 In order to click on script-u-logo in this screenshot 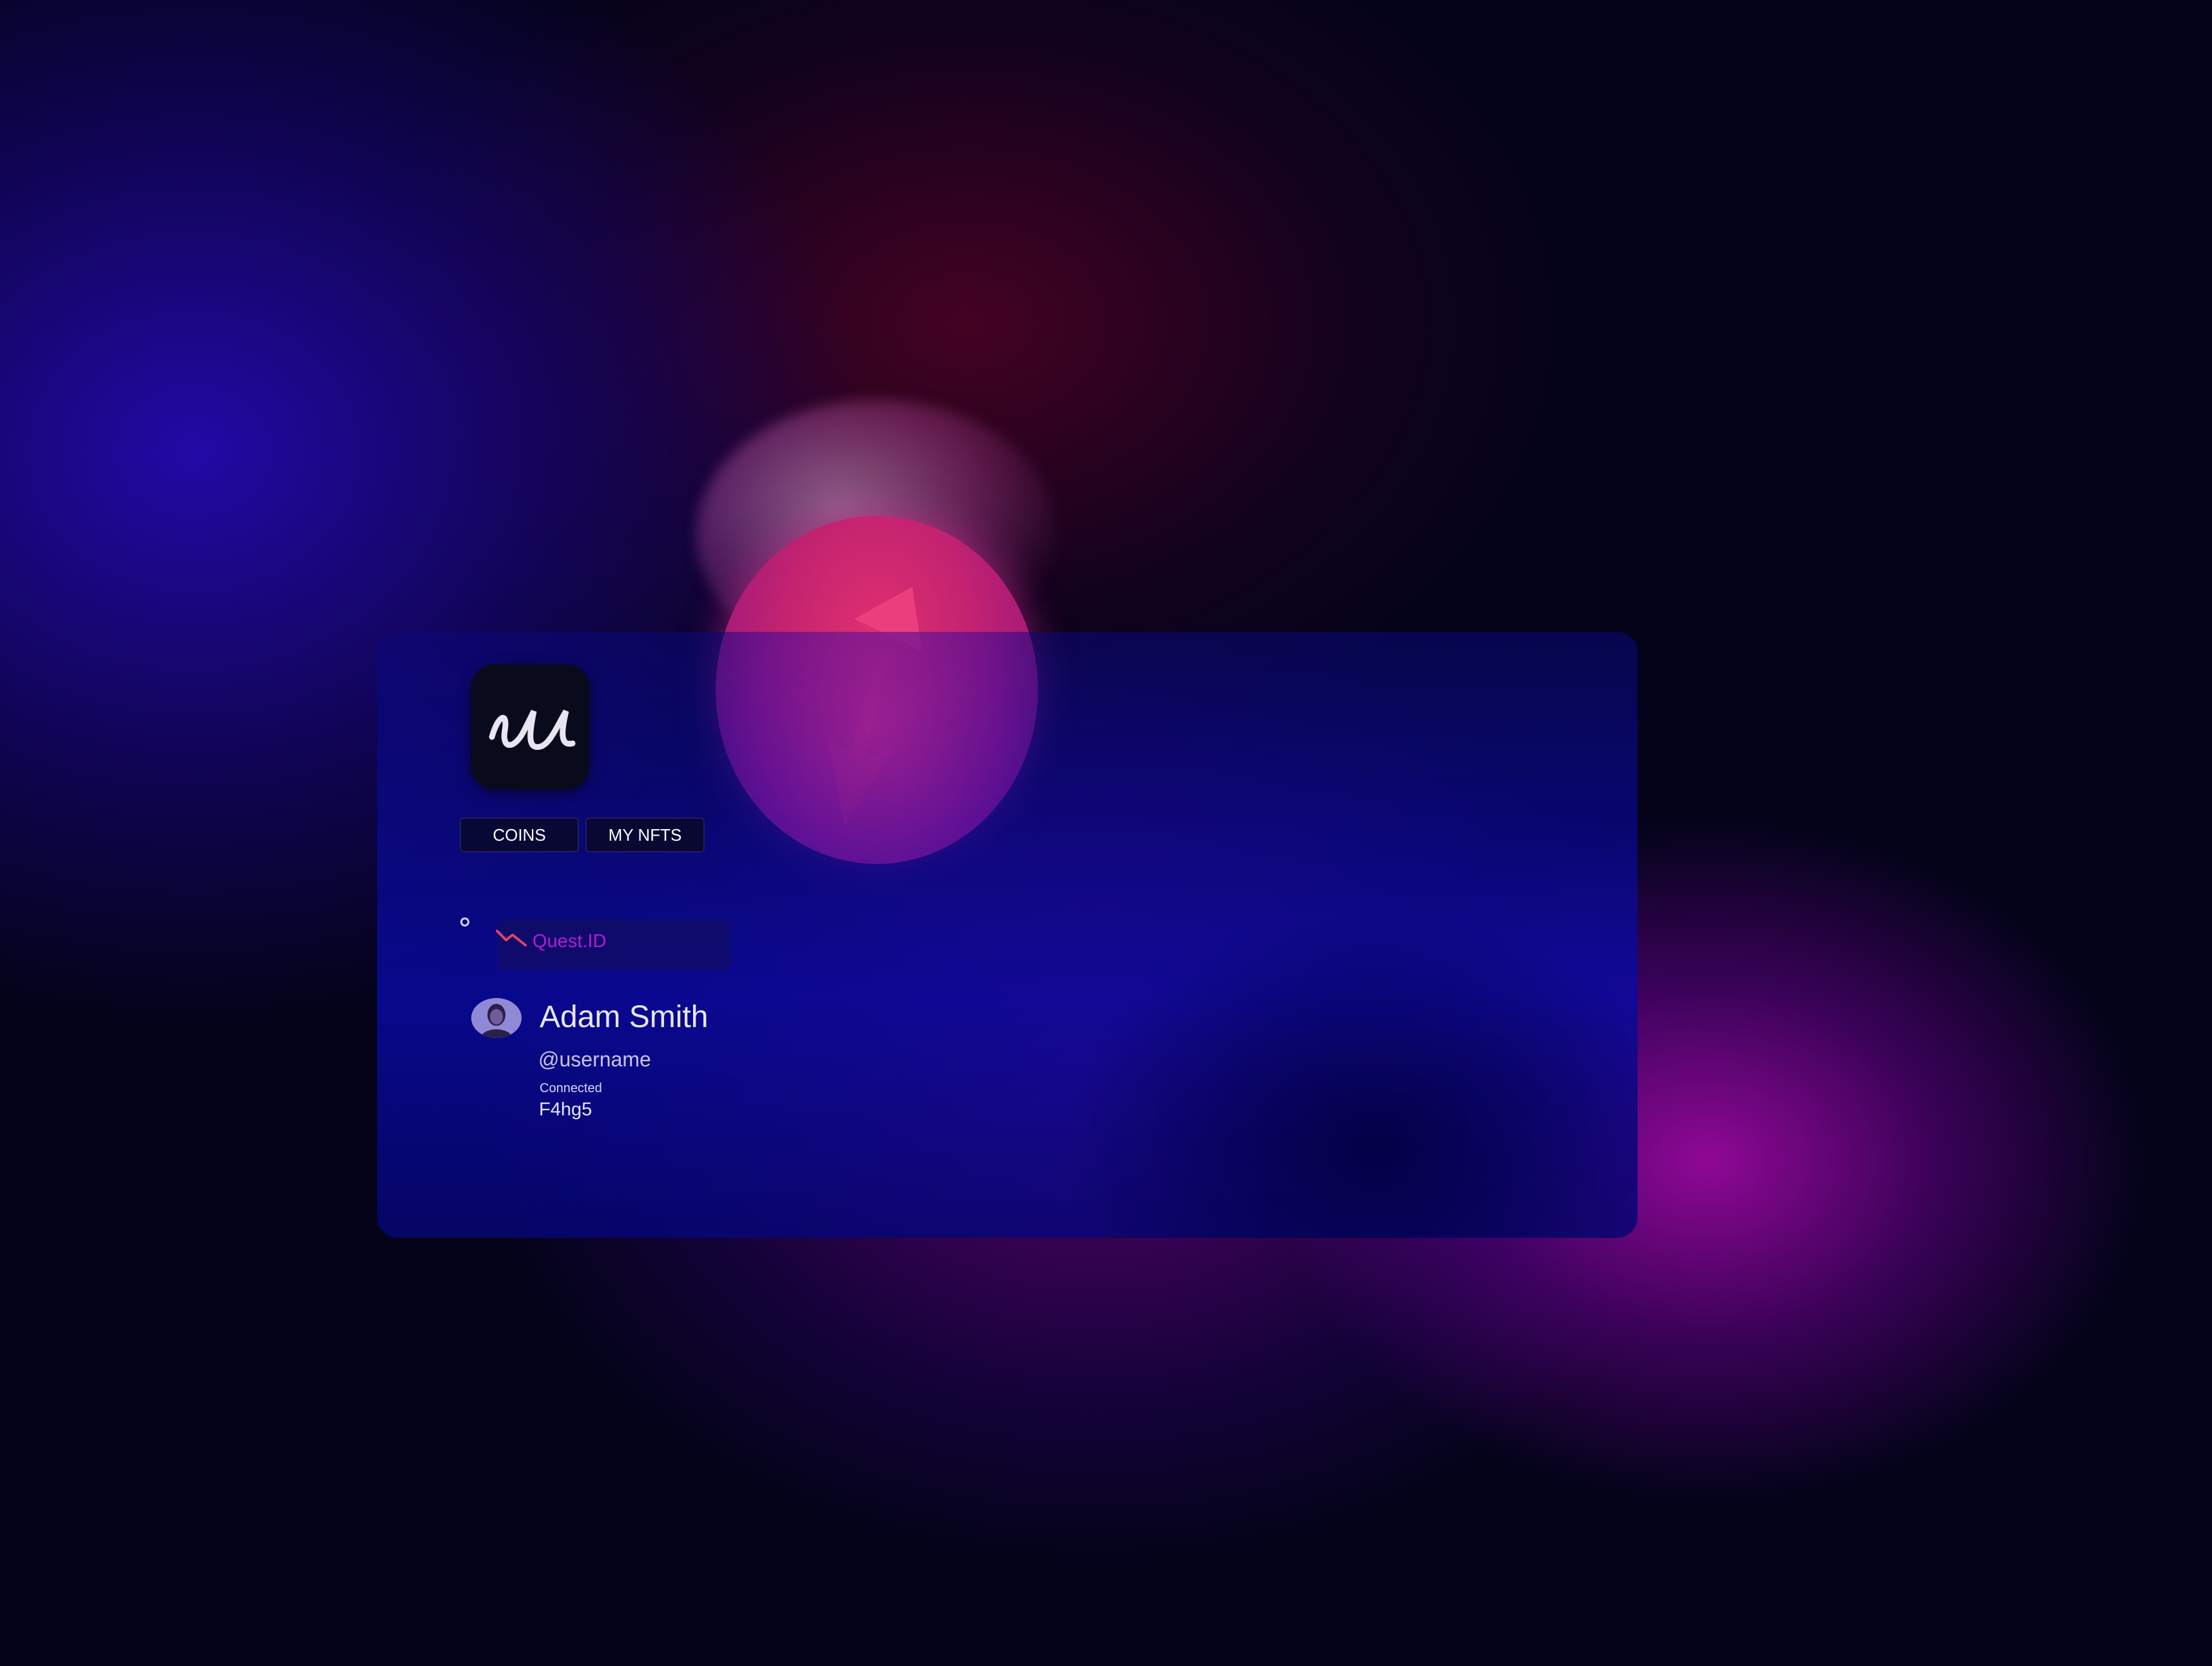, I will do `click(530, 727)`.